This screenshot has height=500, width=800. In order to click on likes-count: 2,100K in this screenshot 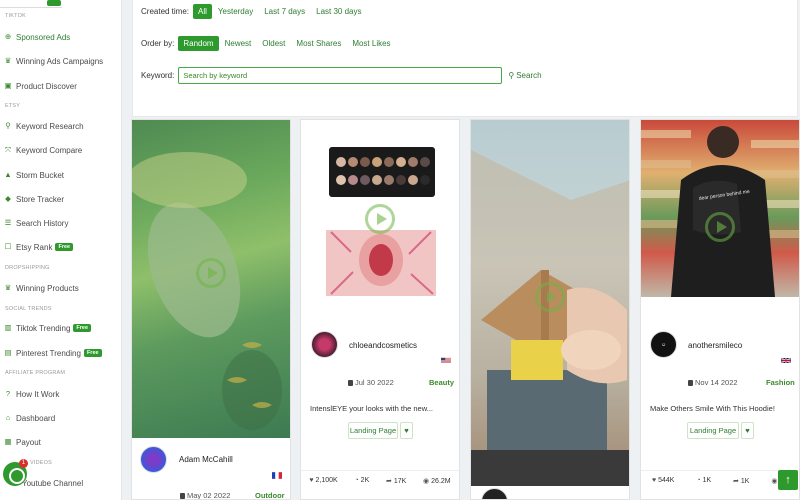, I will do `click(326, 480)`.